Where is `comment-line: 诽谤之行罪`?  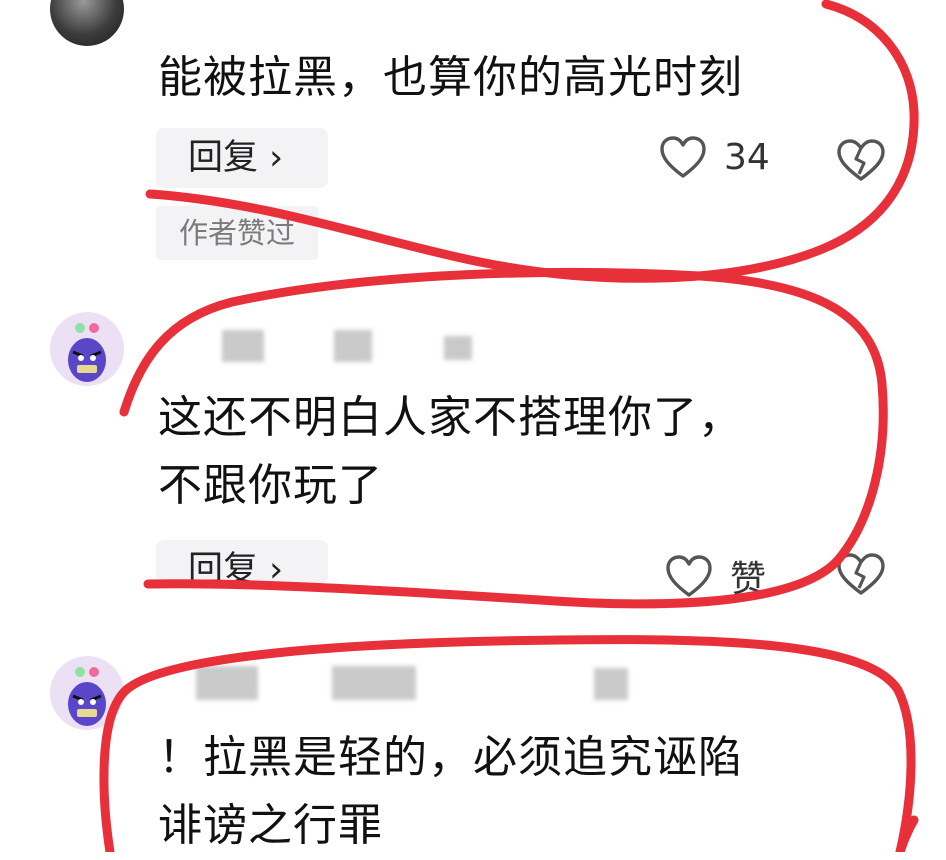
comment-line: 诽谤之行罪 is located at coordinates (270, 825).